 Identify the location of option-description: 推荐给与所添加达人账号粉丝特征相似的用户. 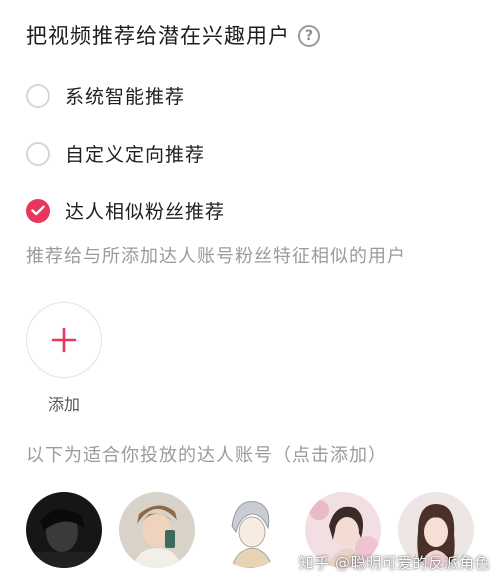
(216, 256).